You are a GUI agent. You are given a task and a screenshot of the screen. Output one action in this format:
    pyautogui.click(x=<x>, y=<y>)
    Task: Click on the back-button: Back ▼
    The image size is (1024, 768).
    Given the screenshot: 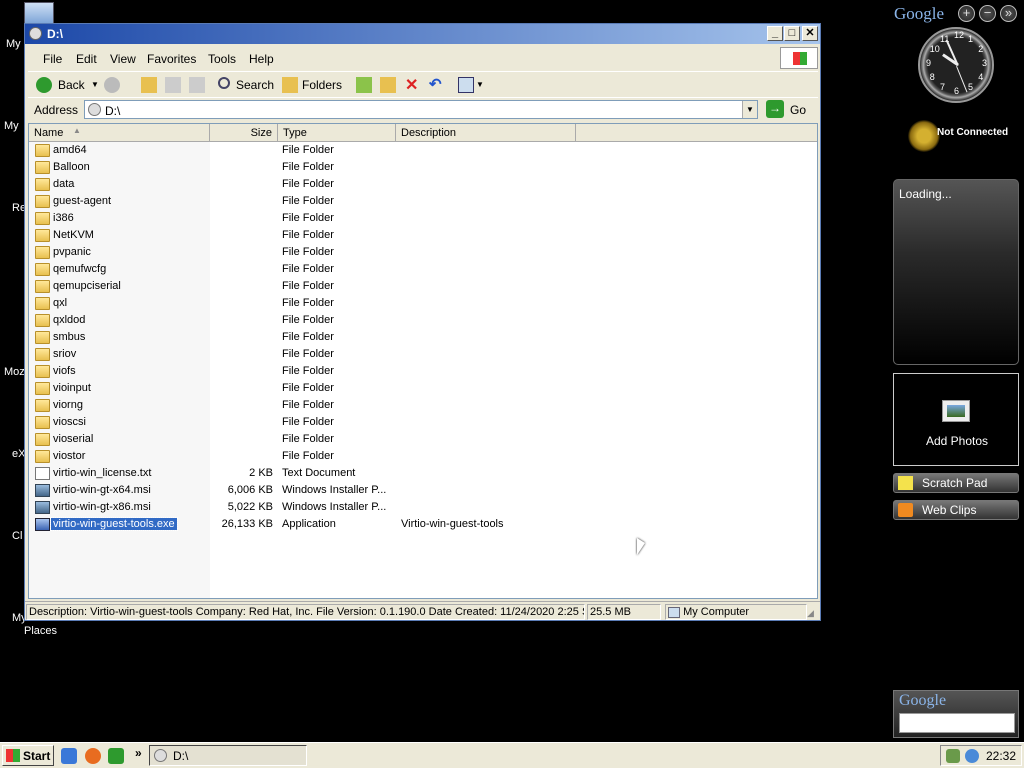 What is the action you would take?
    pyautogui.click(x=67, y=85)
    